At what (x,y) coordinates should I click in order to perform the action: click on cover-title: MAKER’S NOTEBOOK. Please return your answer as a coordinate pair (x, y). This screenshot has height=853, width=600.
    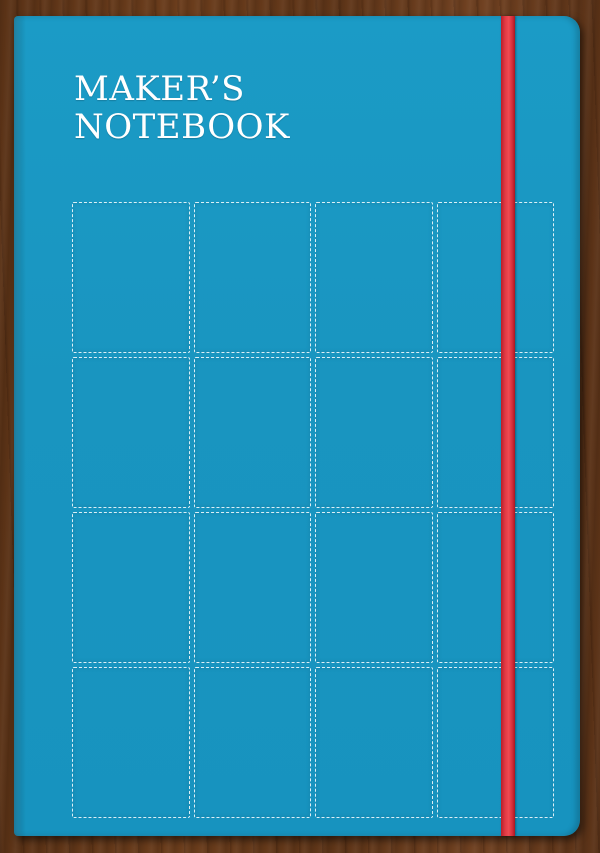
    Looking at the image, I should click on (182, 108).